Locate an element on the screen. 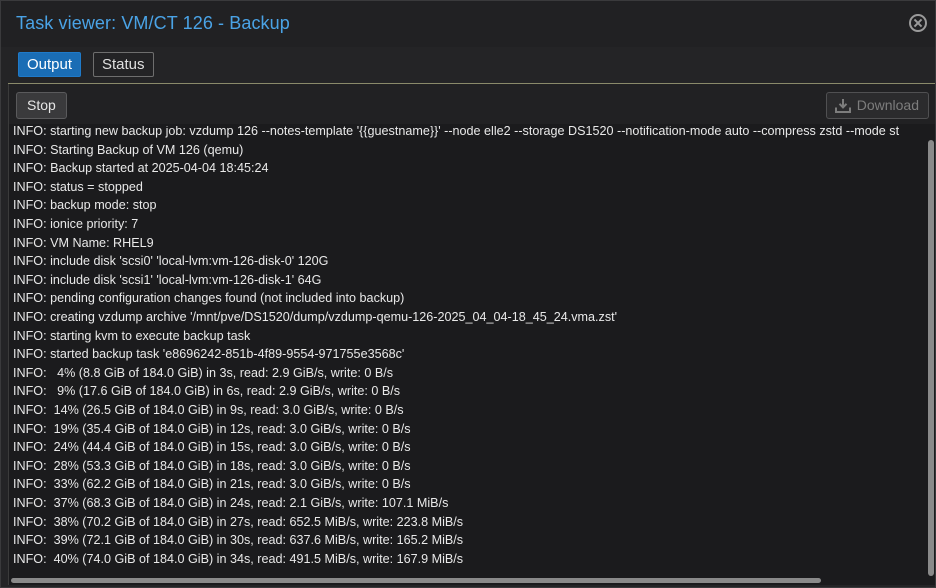  tab-bar: Output Status is located at coordinates (468, 65).